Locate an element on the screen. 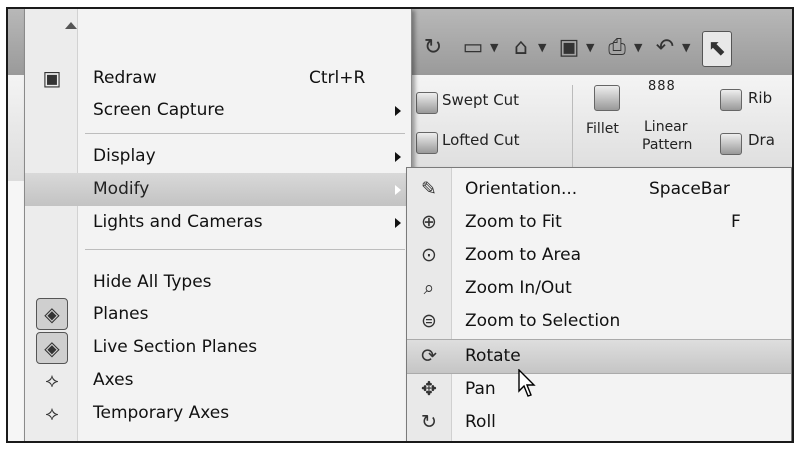 The height and width of the screenshot is (450, 796). menu-item-label: Lights and Cameras is located at coordinates (178, 222).